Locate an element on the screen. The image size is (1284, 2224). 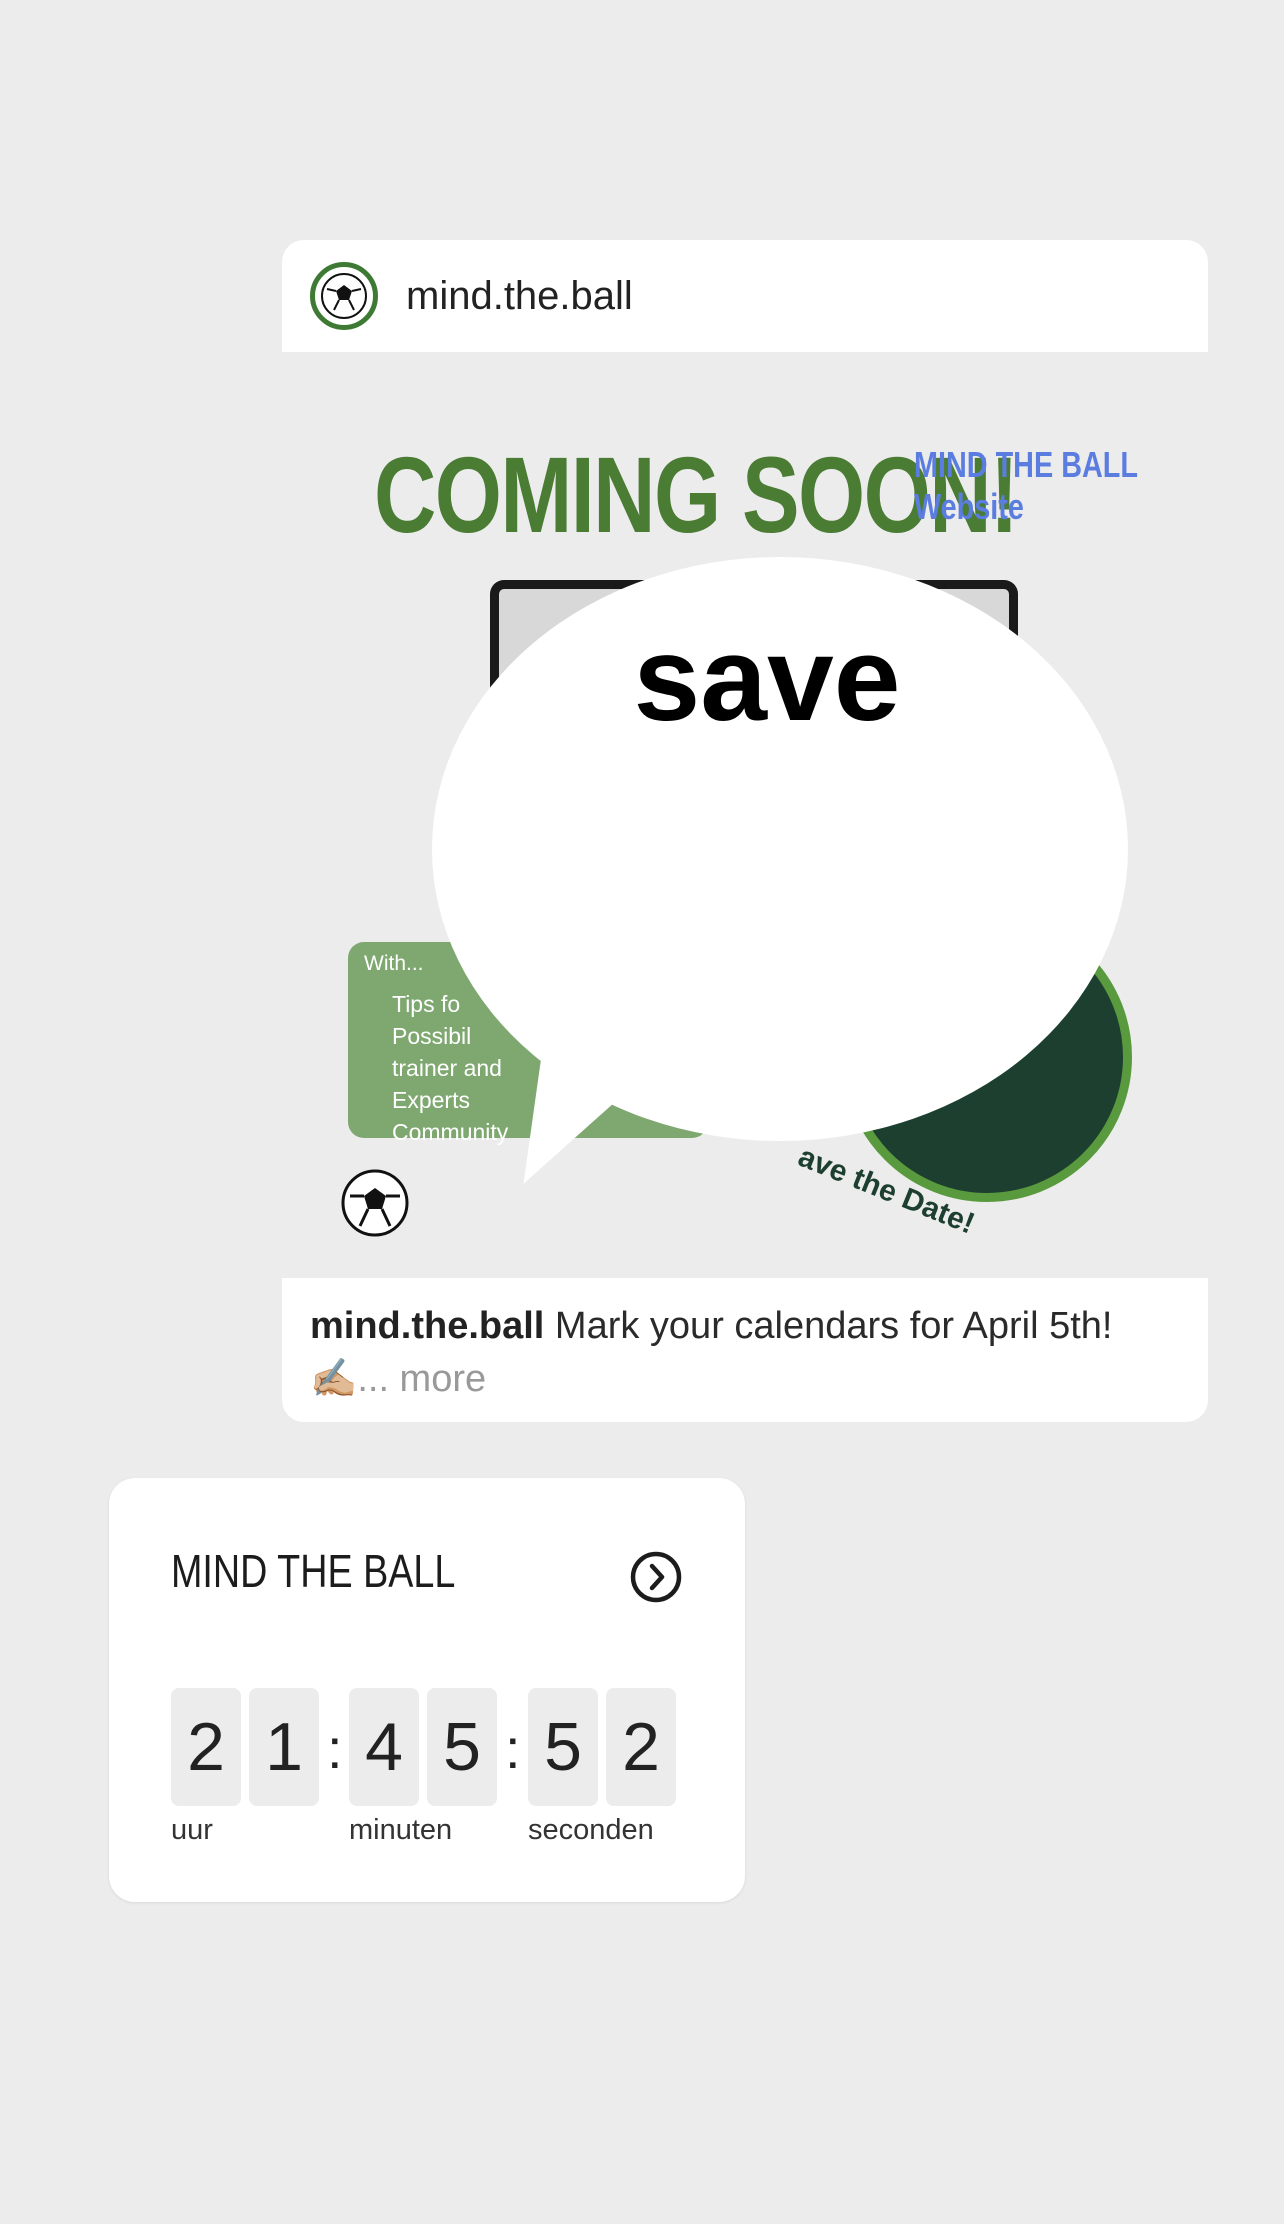
caption-username: mind.the.ball is located at coordinates (427, 1326).